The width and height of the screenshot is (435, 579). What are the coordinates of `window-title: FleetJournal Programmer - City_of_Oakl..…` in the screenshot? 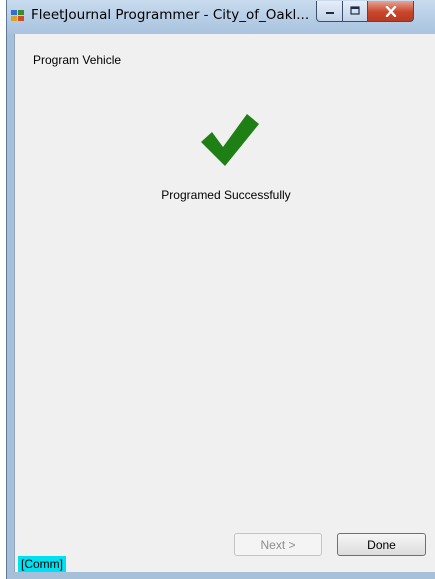 It's located at (170, 15).